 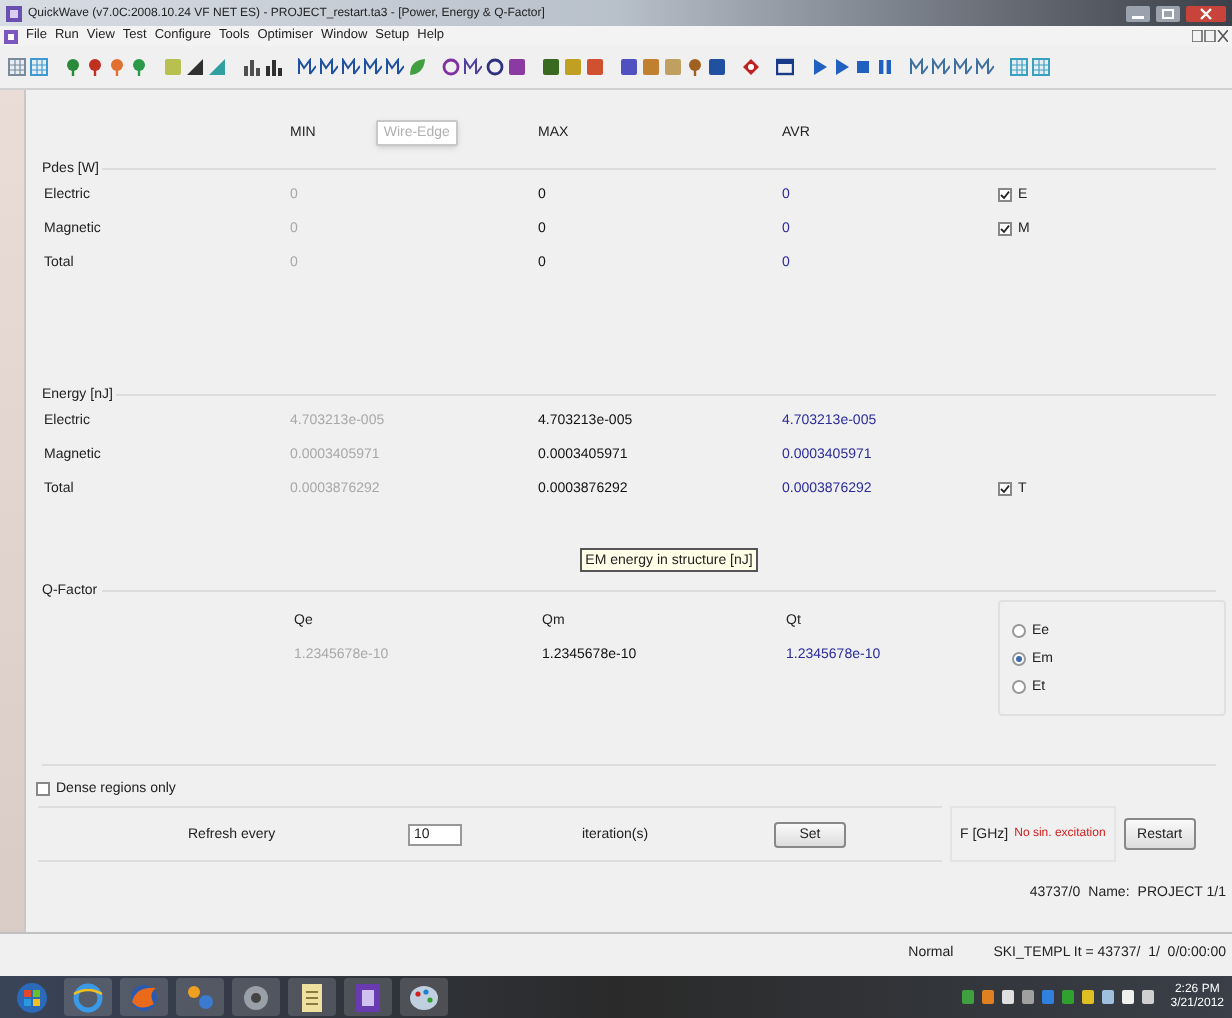 I want to click on pause-icon, so click(x=885, y=67).